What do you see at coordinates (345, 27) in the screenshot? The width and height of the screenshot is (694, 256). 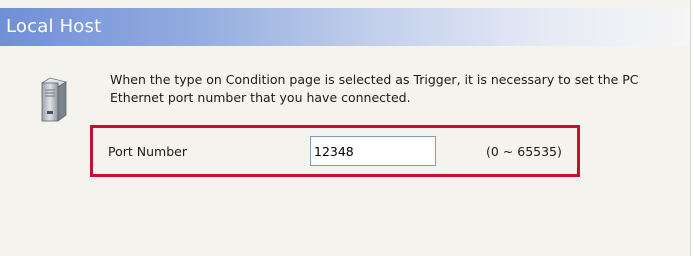 I see `section-header: Local Host` at bounding box center [345, 27].